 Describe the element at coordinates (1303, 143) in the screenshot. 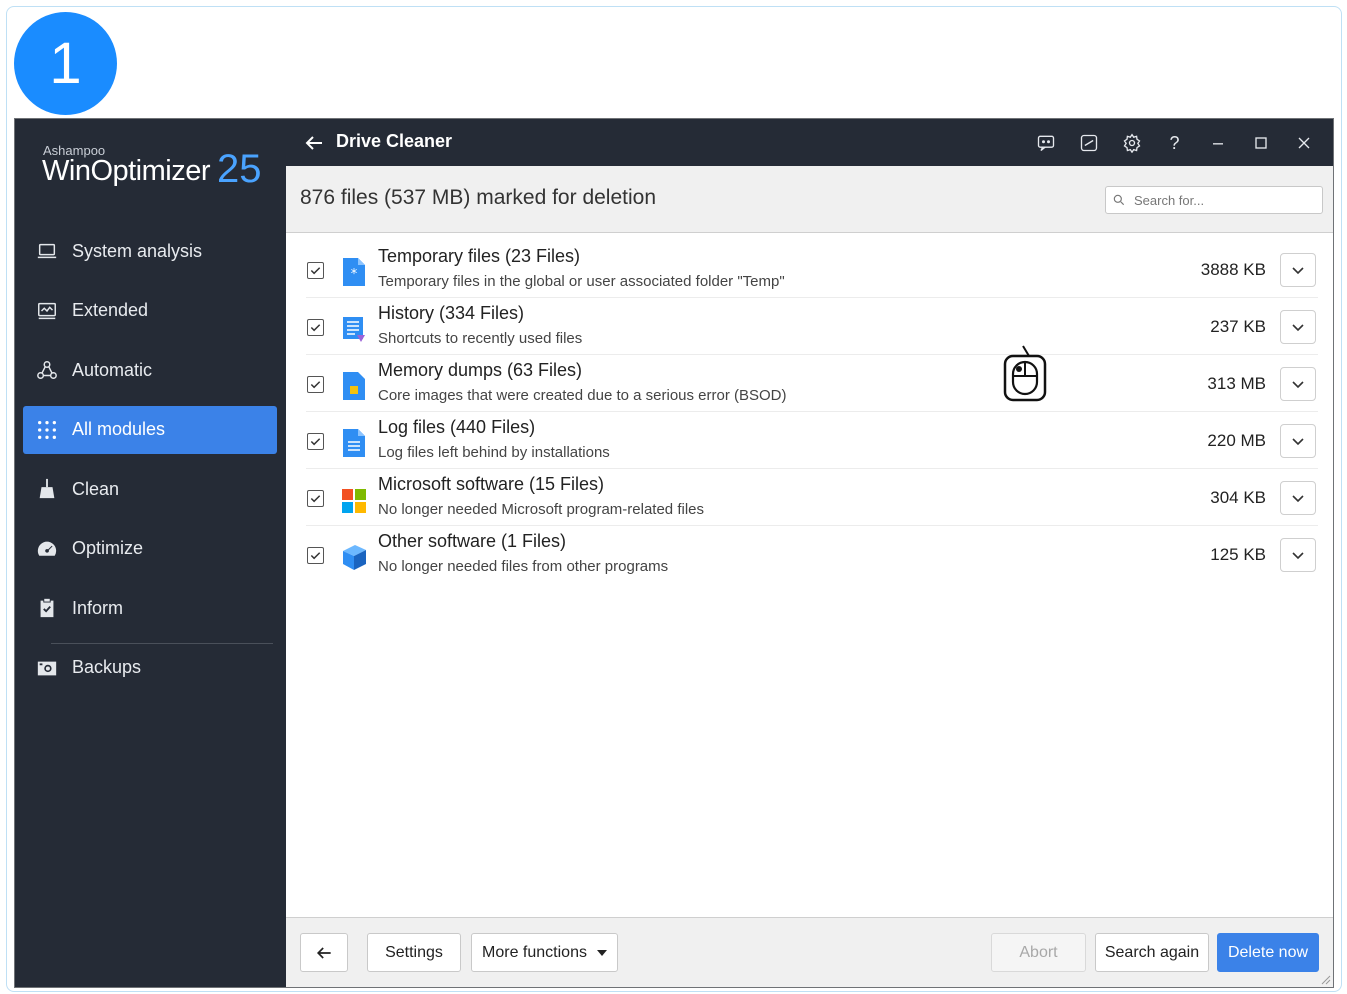

I see `close-icon` at that location.